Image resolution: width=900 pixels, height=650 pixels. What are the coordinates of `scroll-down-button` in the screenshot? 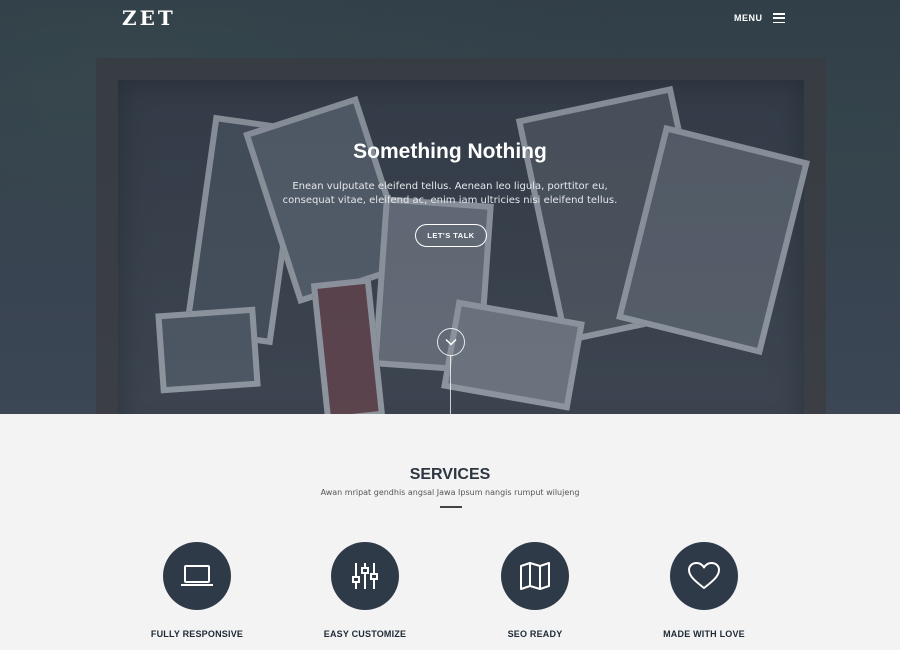 It's located at (451, 342).